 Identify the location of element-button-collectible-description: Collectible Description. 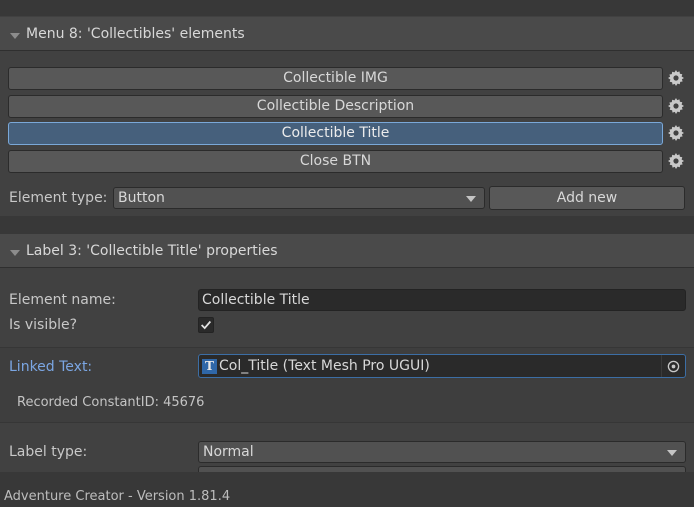
(335, 106).